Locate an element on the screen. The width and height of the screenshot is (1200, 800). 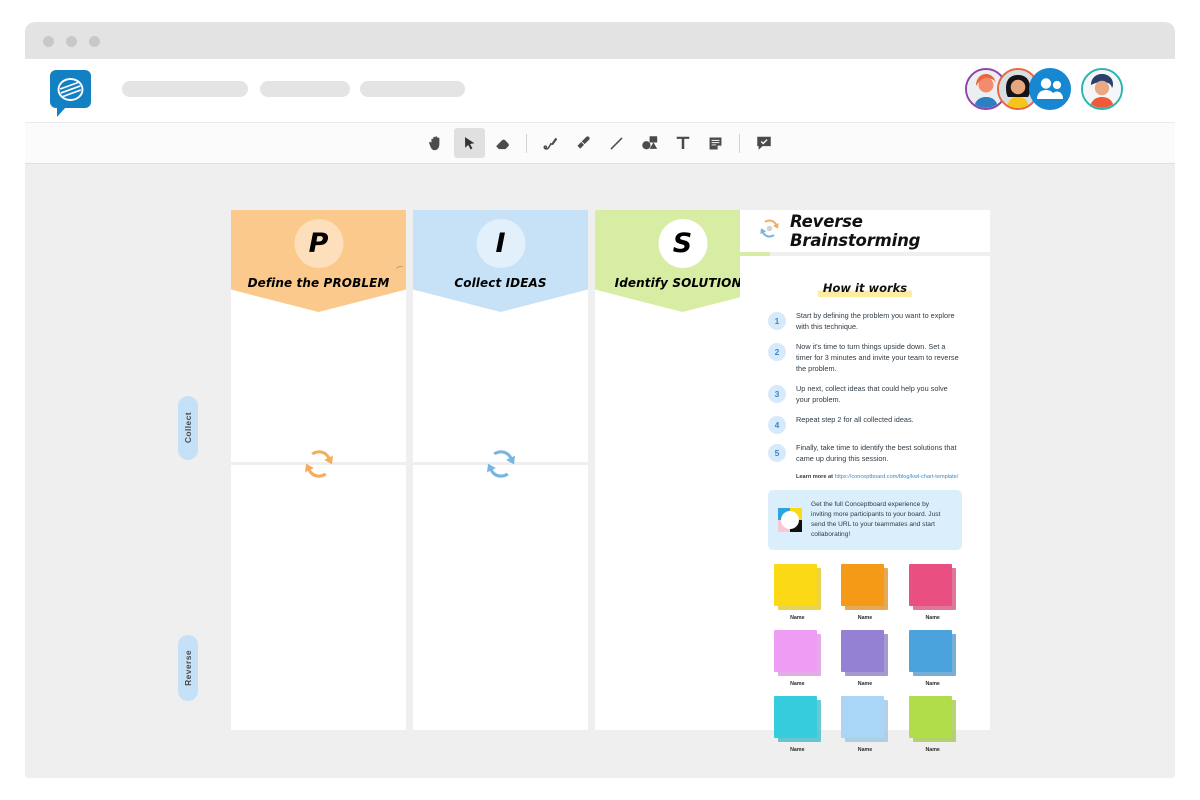
row-label-reverse-text: Reverse is located at coordinates (188, 668).